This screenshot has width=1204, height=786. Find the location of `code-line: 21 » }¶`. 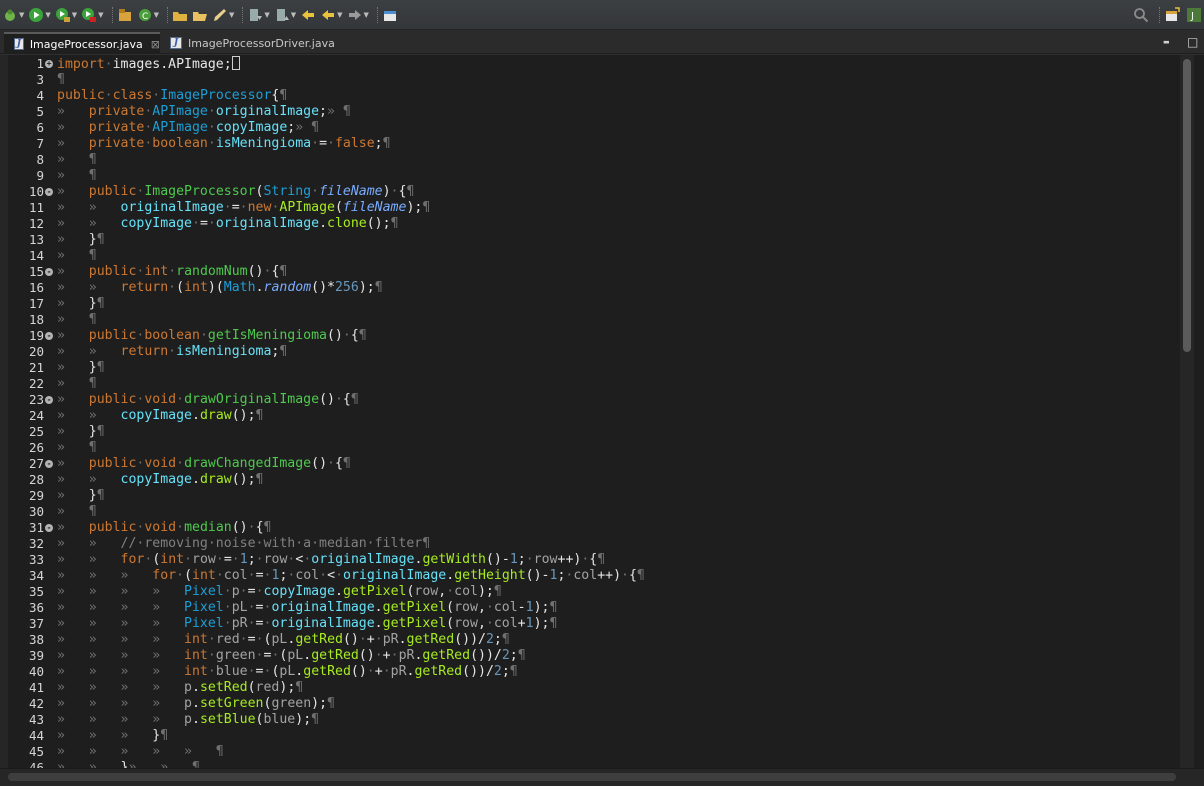

code-line: 21 » }¶ is located at coordinates (590, 368).